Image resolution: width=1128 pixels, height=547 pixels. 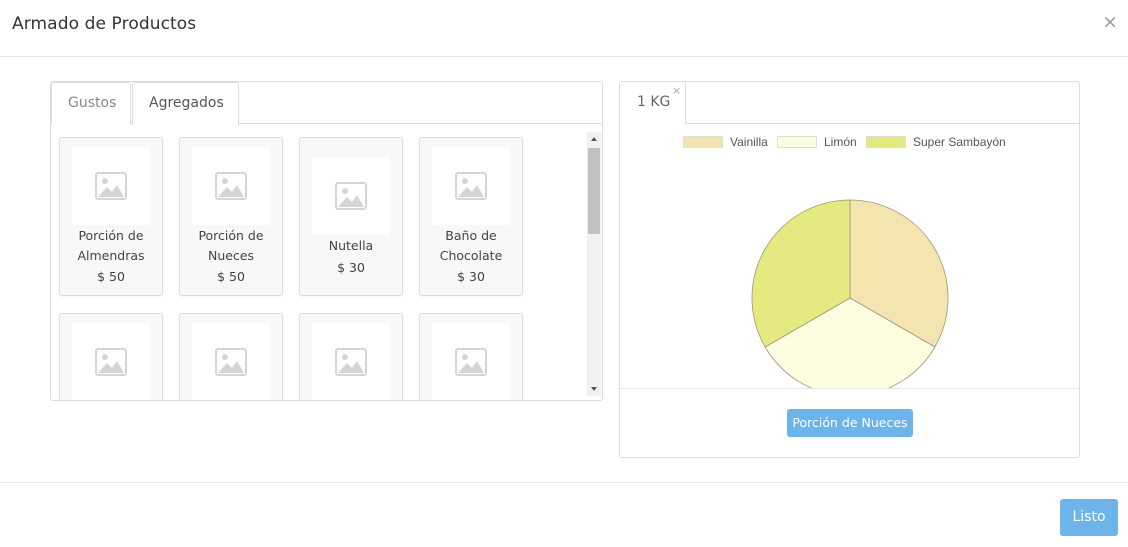 What do you see at coordinates (111, 255) in the screenshot?
I see `product-name-line2: Almendras` at bounding box center [111, 255].